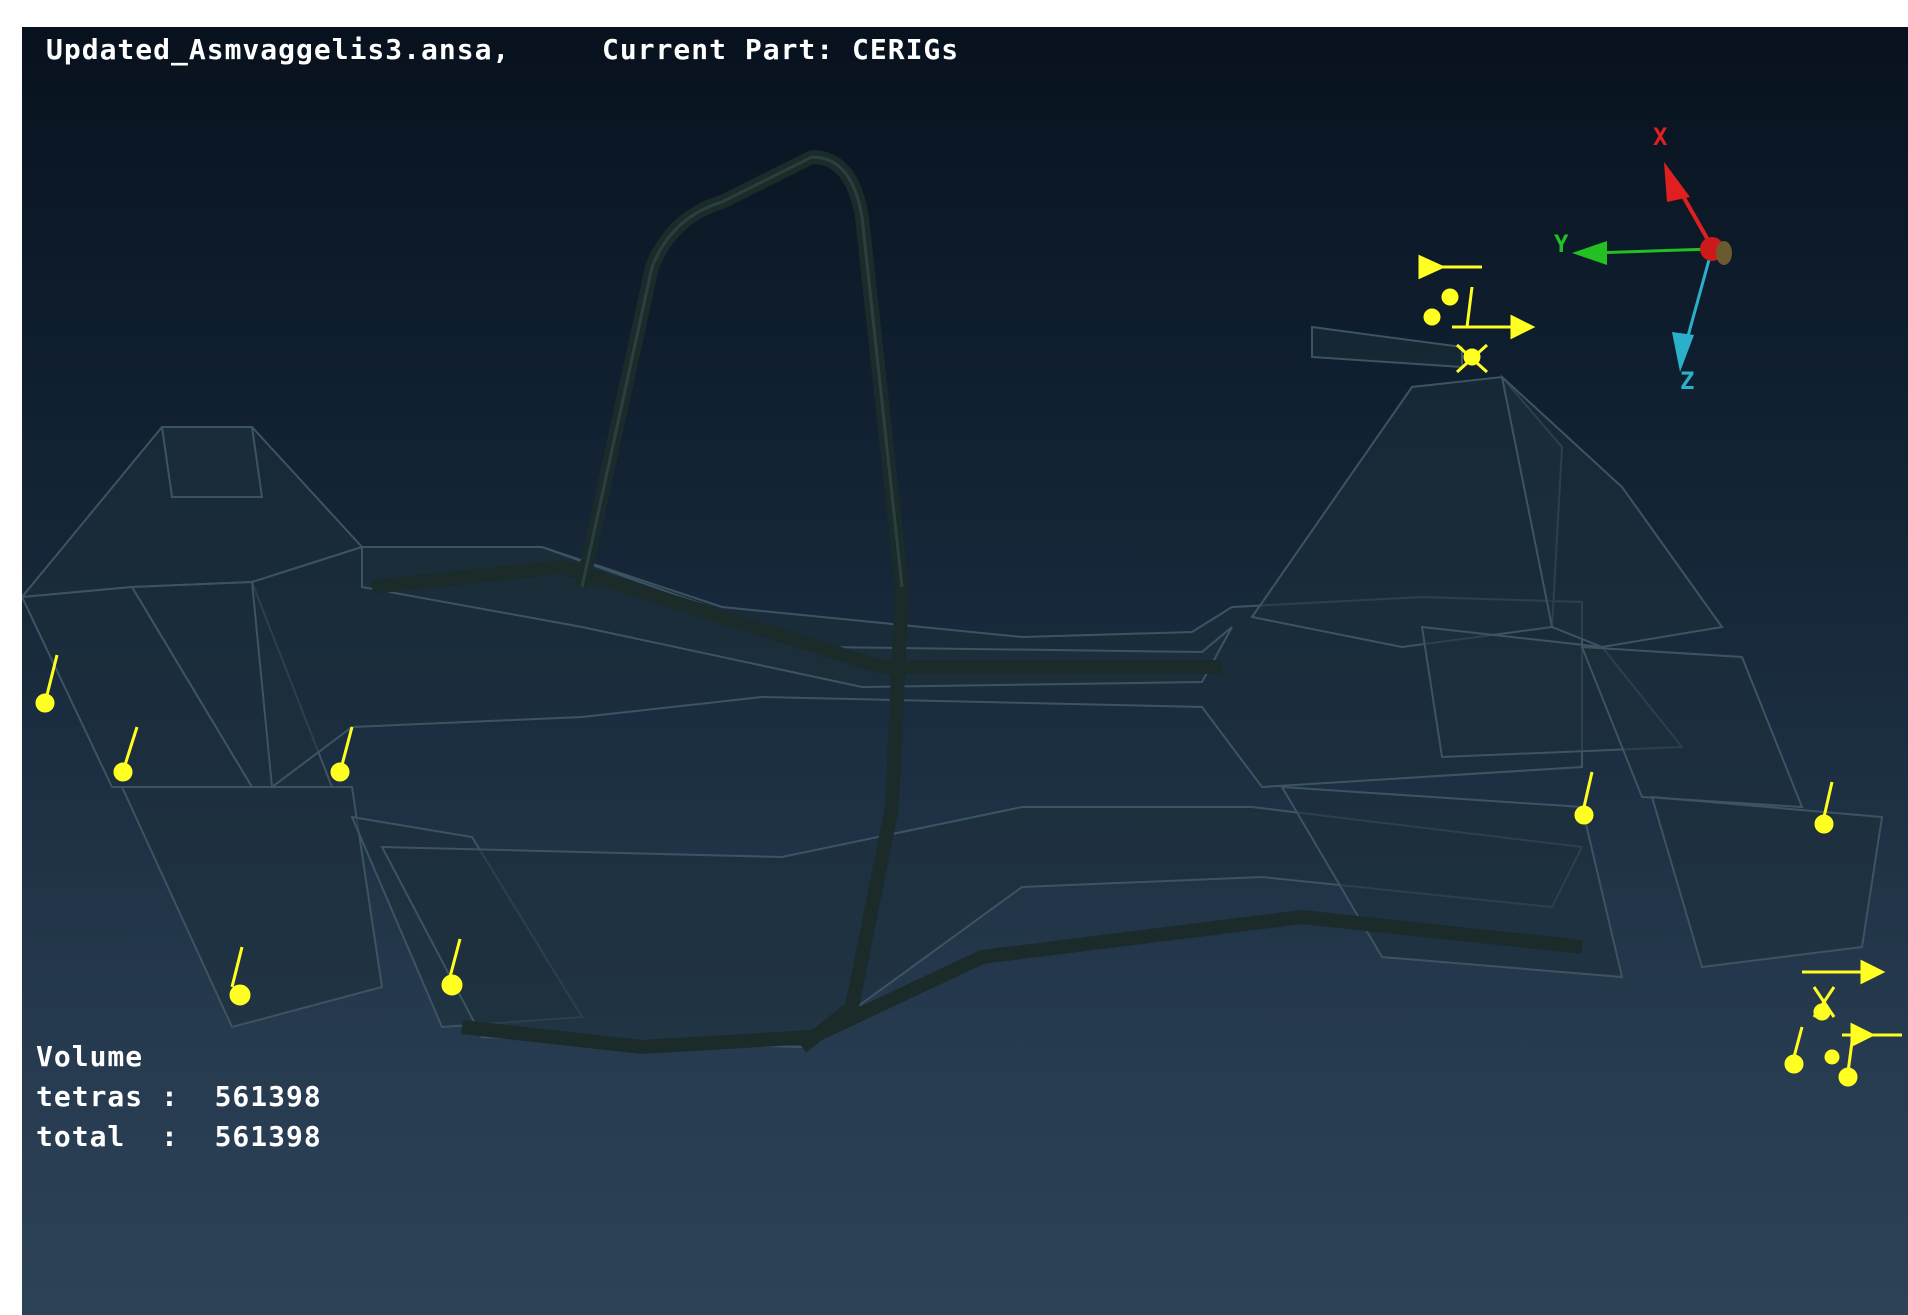 The width and height of the screenshot is (1908, 1315). I want to click on mesh-statistics: Volume tetras : 561398 total : 561398, so click(179, 1097).